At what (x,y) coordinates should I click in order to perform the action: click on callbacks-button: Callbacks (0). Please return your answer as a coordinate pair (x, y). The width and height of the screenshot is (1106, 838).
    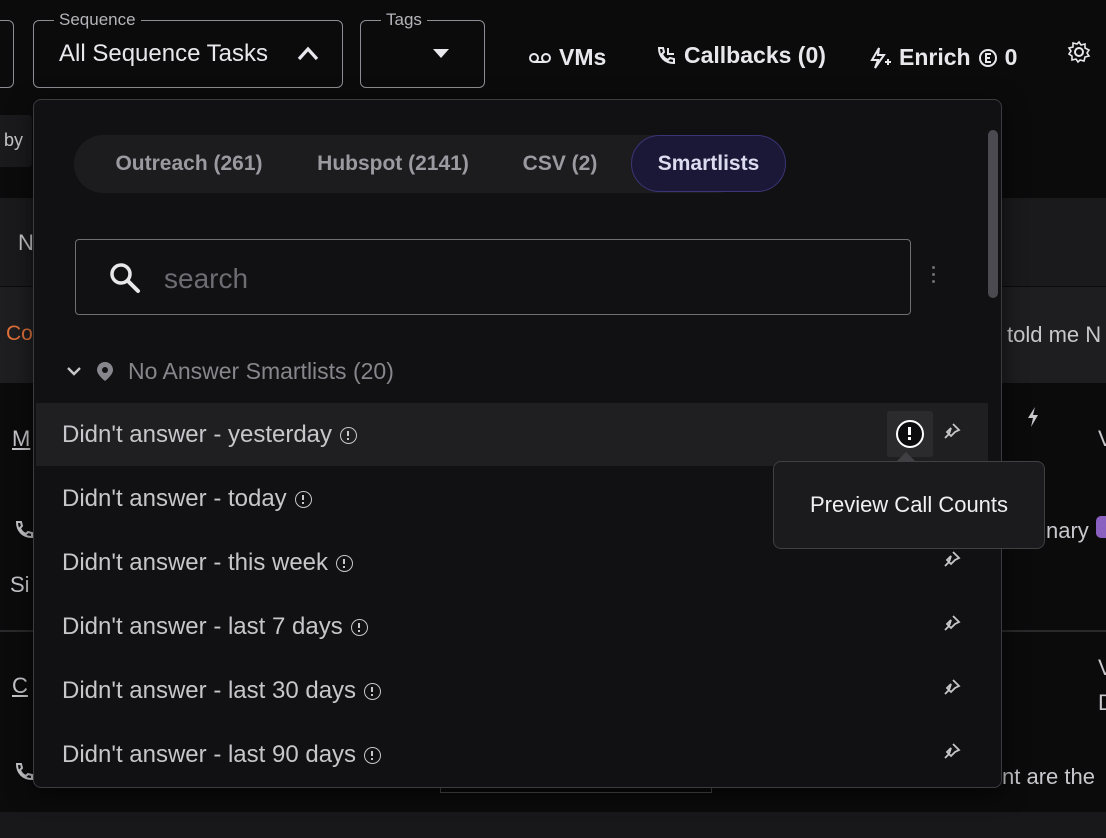
    Looking at the image, I should click on (740, 55).